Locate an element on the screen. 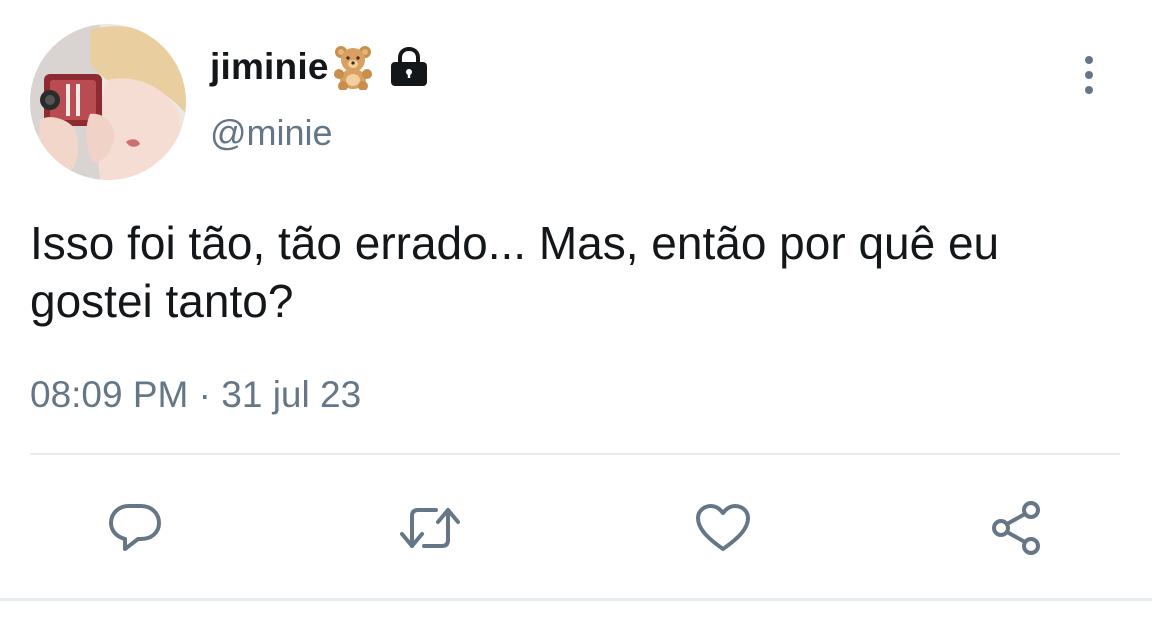  bottom-divider is located at coordinates (576, 599).